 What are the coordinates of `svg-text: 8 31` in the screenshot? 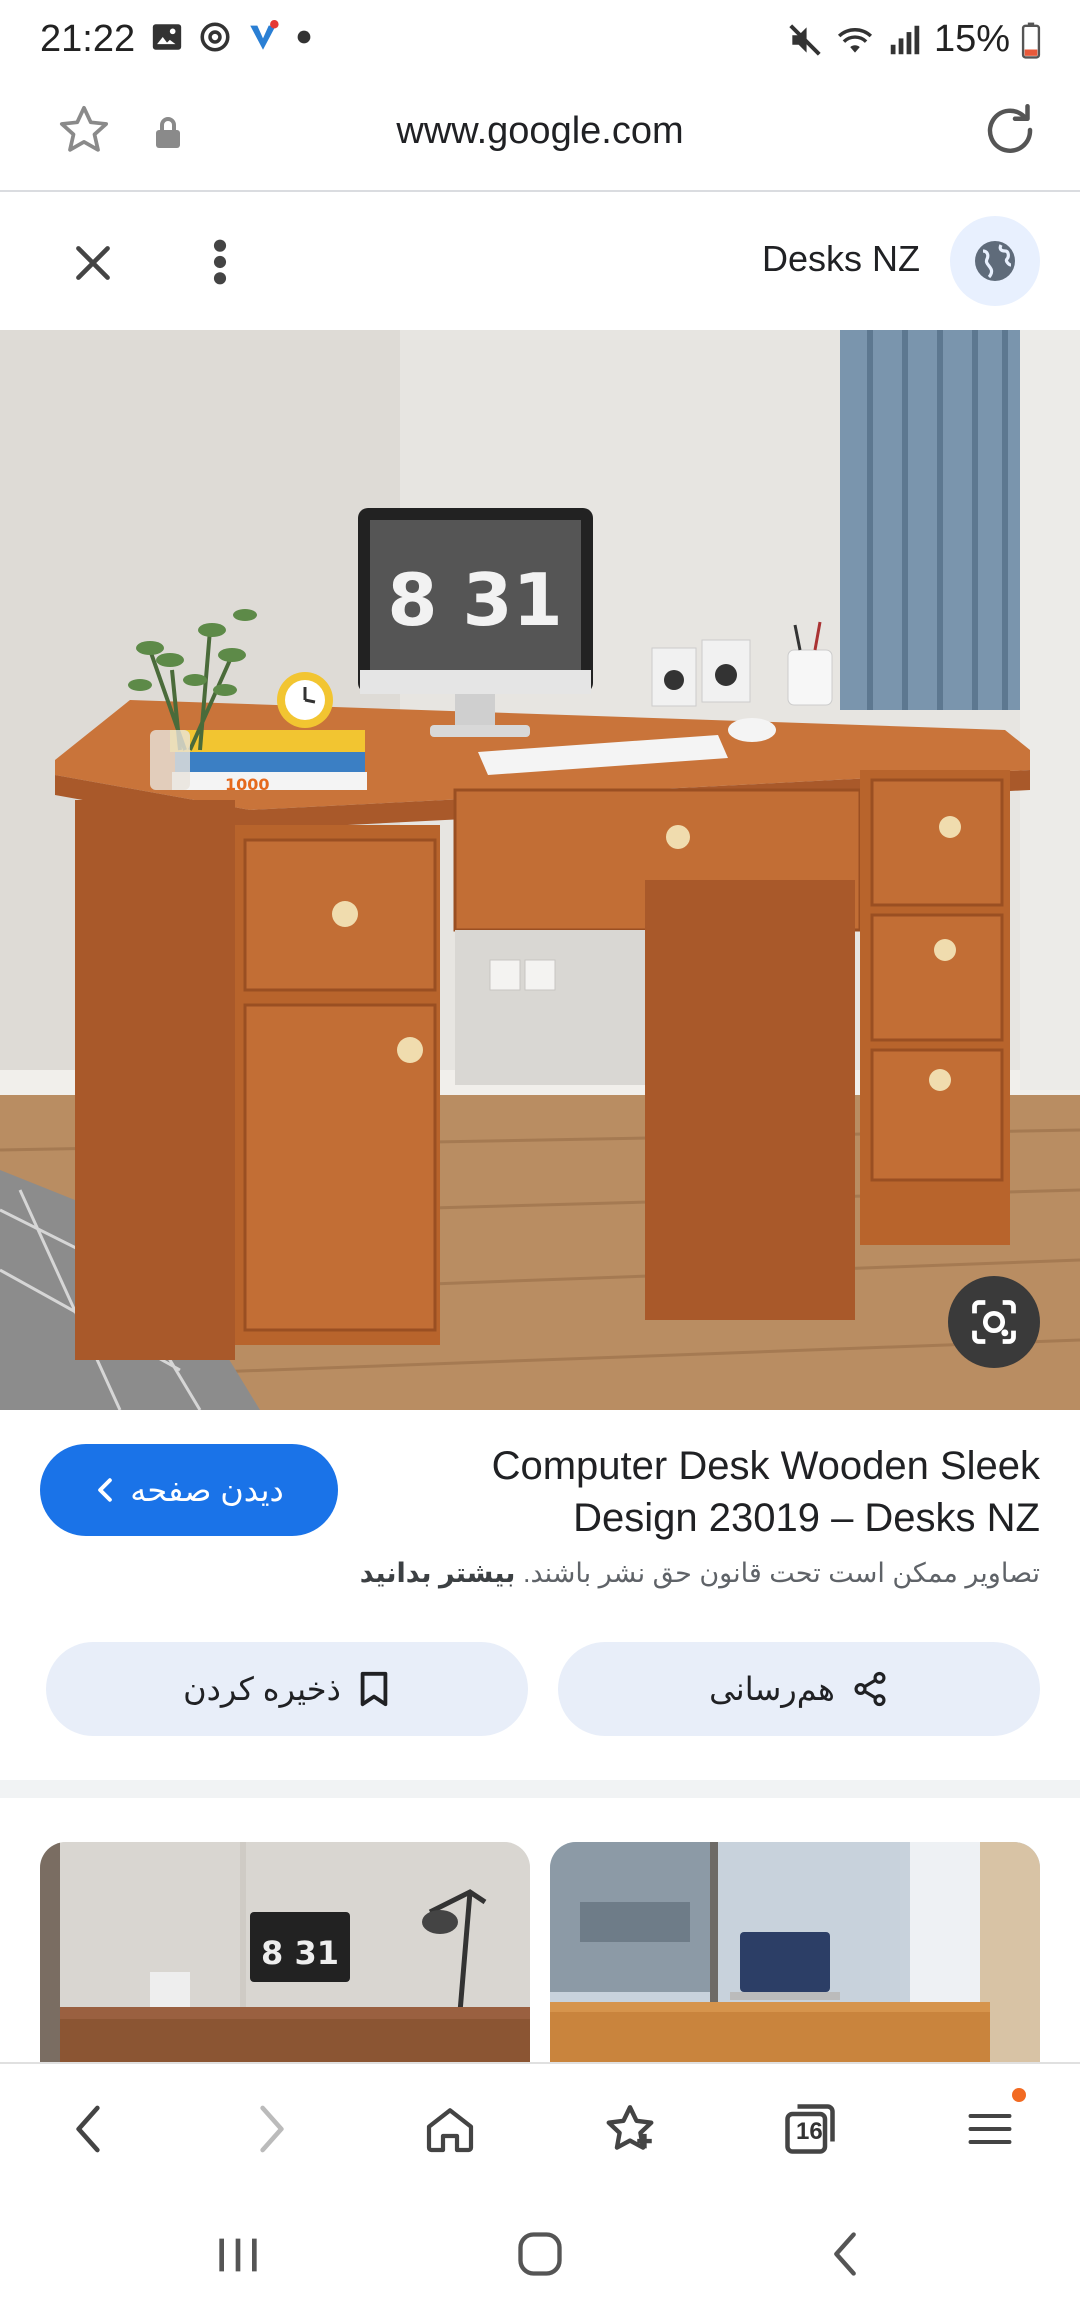 It's located at (300, 1953).